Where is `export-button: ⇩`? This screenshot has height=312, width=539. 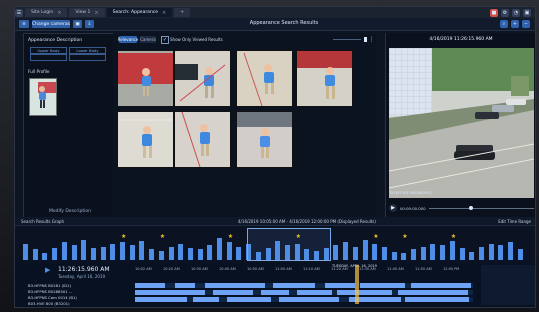 export-button: ⇩ is located at coordinates (89, 24).